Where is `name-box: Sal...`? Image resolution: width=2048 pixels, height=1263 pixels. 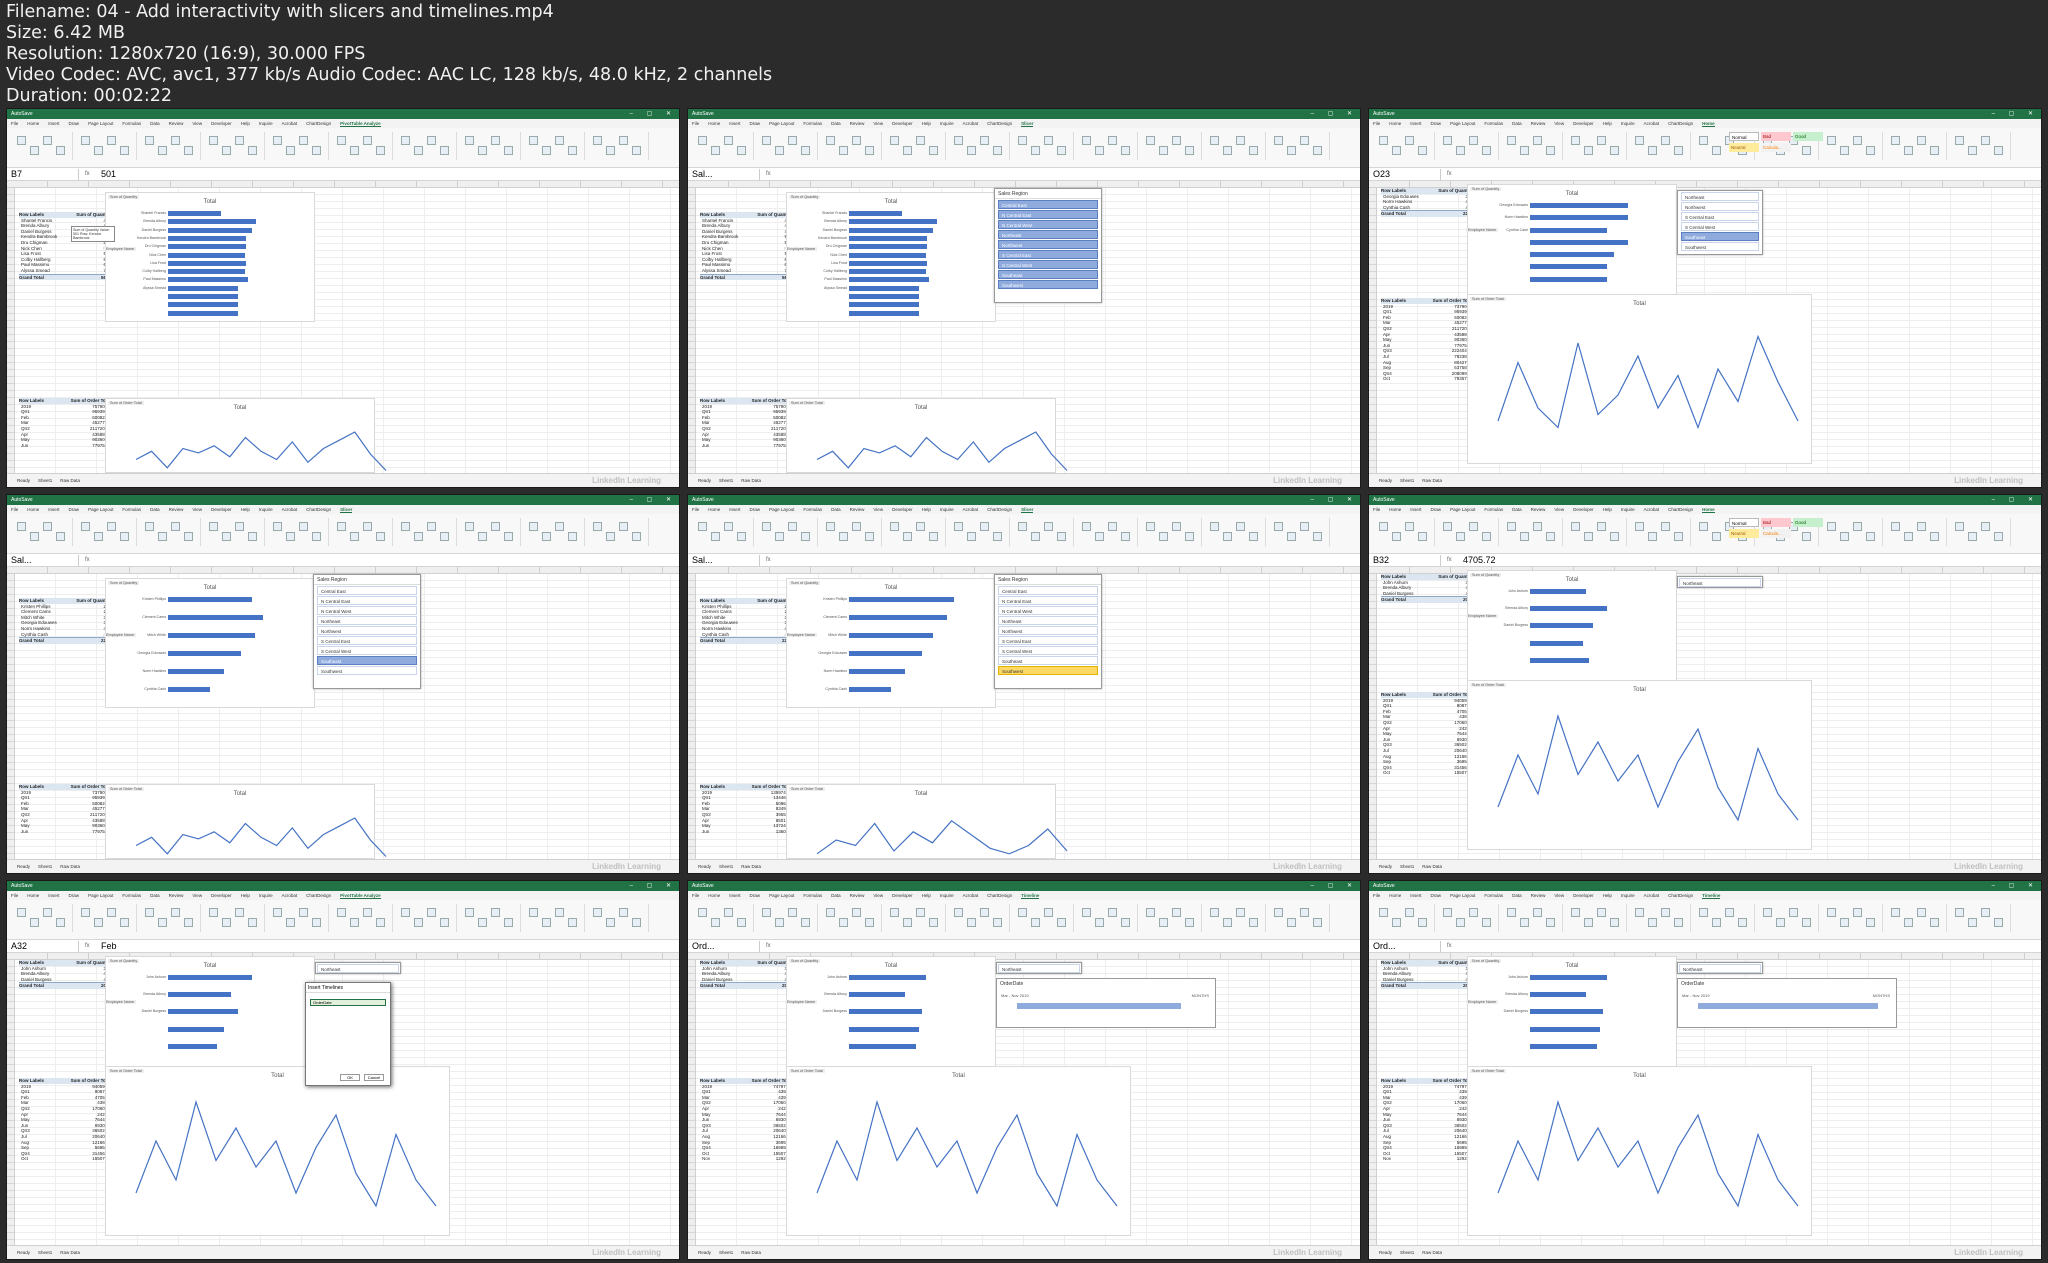 name-box: Sal... is located at coordinates (725, 560).